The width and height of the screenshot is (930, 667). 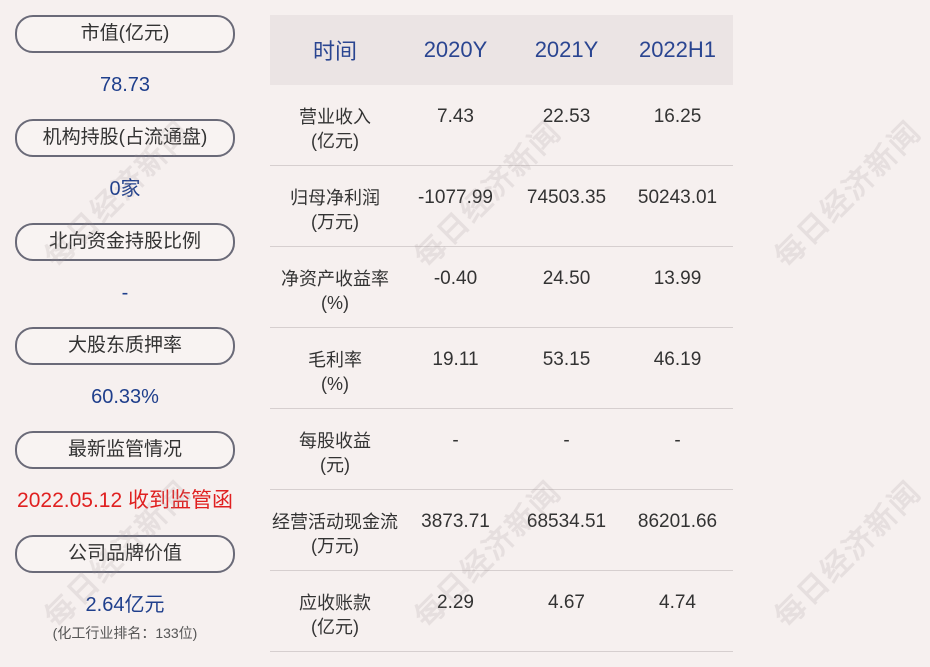 I want to click on row-label-main: 应收账款, so click(x=335, y=603).